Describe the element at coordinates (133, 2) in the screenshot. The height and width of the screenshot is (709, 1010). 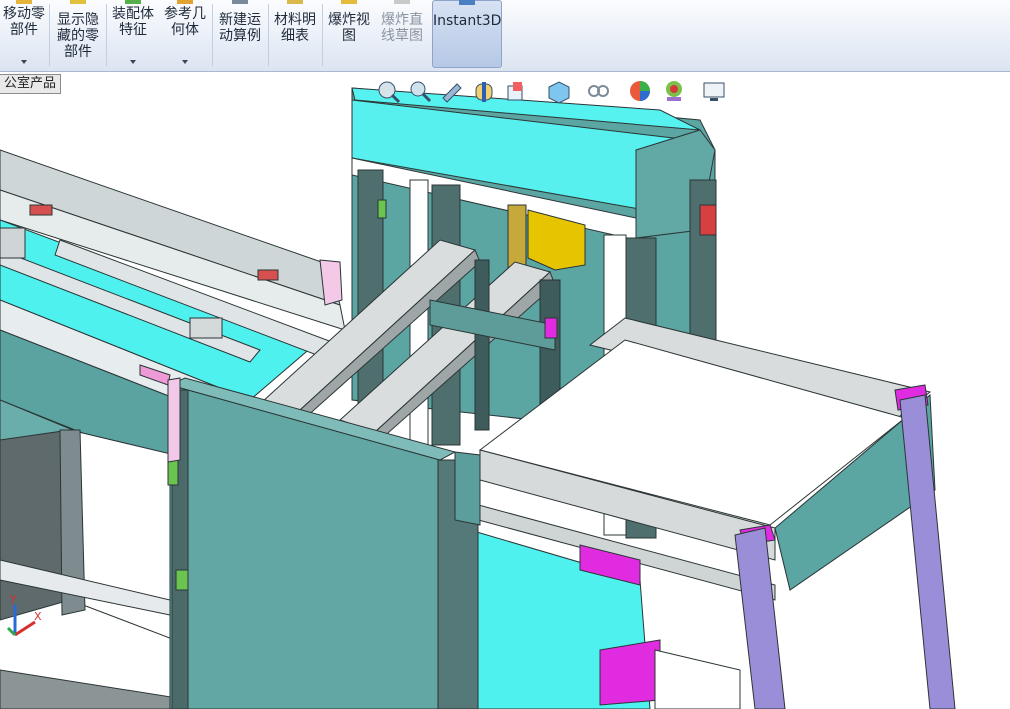
I see `assembly-features-icon` at that location.